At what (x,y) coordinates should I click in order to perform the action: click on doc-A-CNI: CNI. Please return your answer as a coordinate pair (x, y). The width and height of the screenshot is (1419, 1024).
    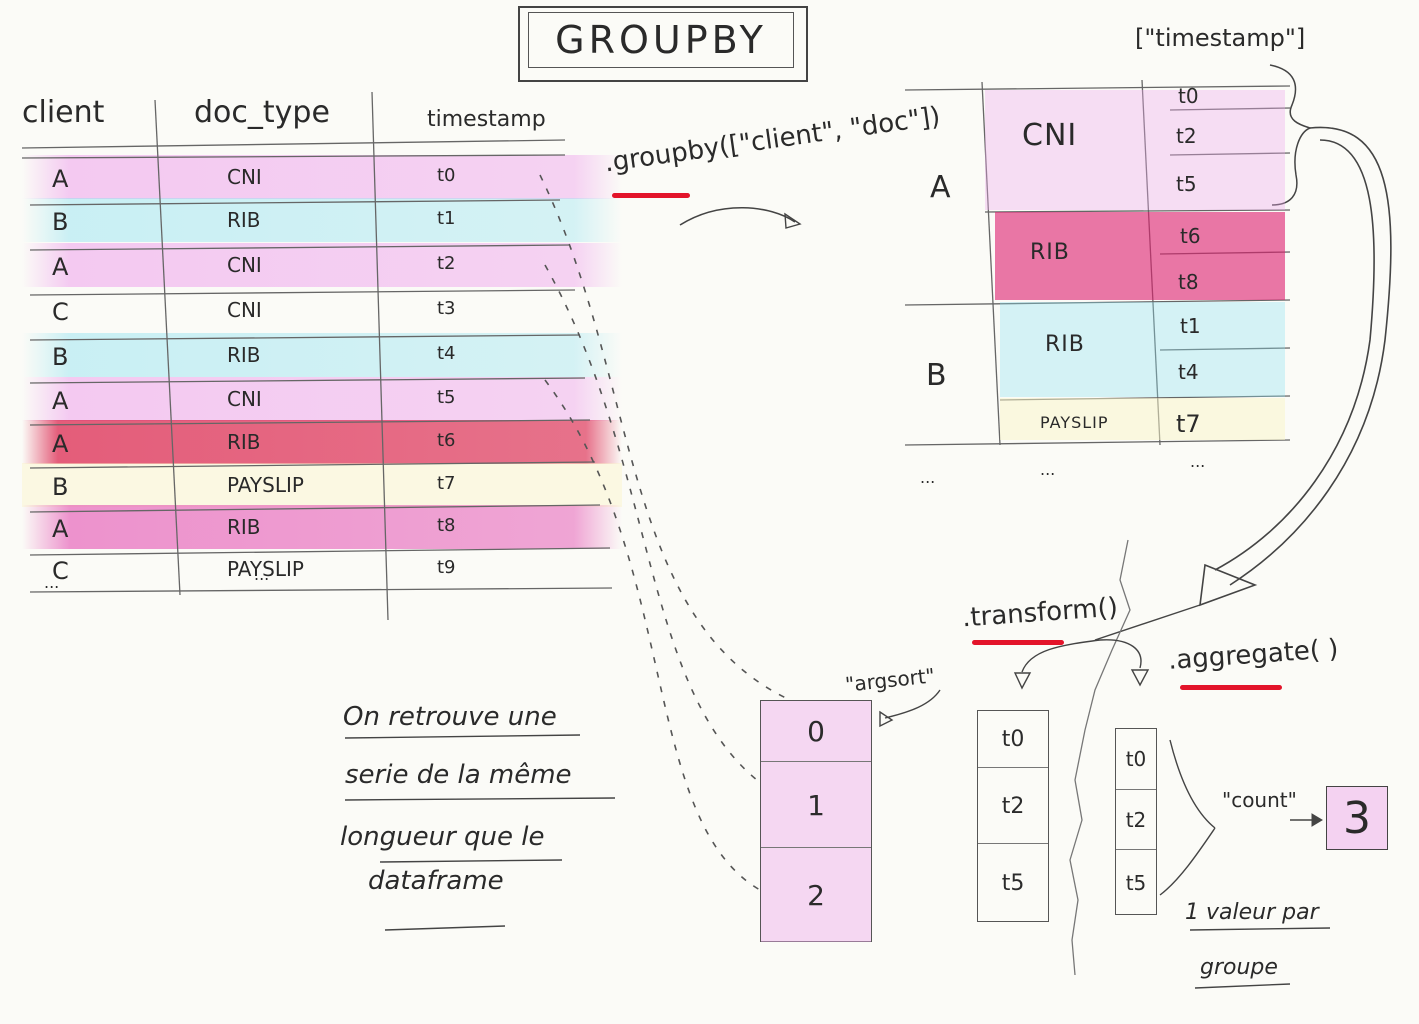
    Looking at the image, I should click on (1050, 135).